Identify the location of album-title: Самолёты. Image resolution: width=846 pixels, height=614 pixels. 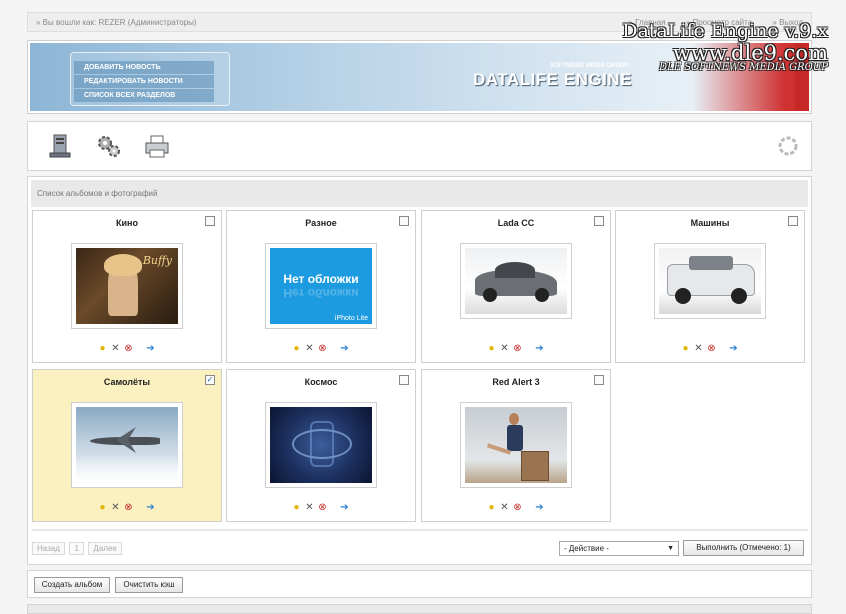
(127, 382).